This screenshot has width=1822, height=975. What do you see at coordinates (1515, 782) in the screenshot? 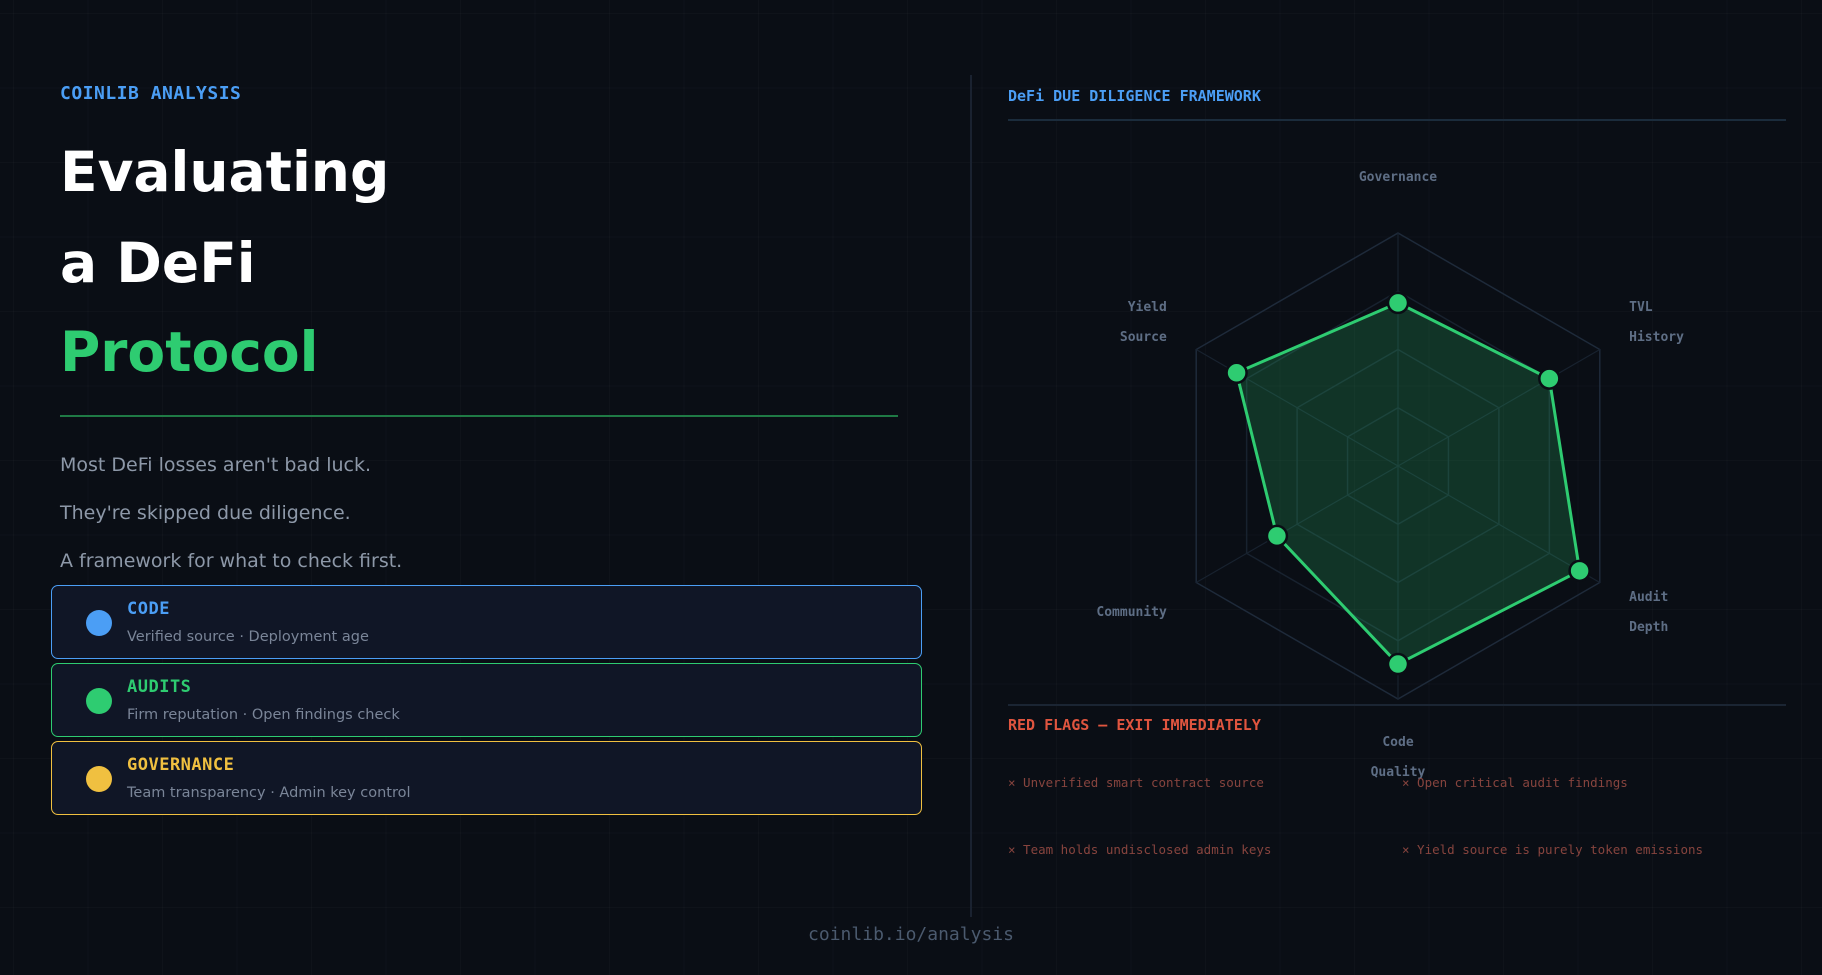
I see `red-flag-item: × Open critical audit findings` at bounding box center [1515, 782].